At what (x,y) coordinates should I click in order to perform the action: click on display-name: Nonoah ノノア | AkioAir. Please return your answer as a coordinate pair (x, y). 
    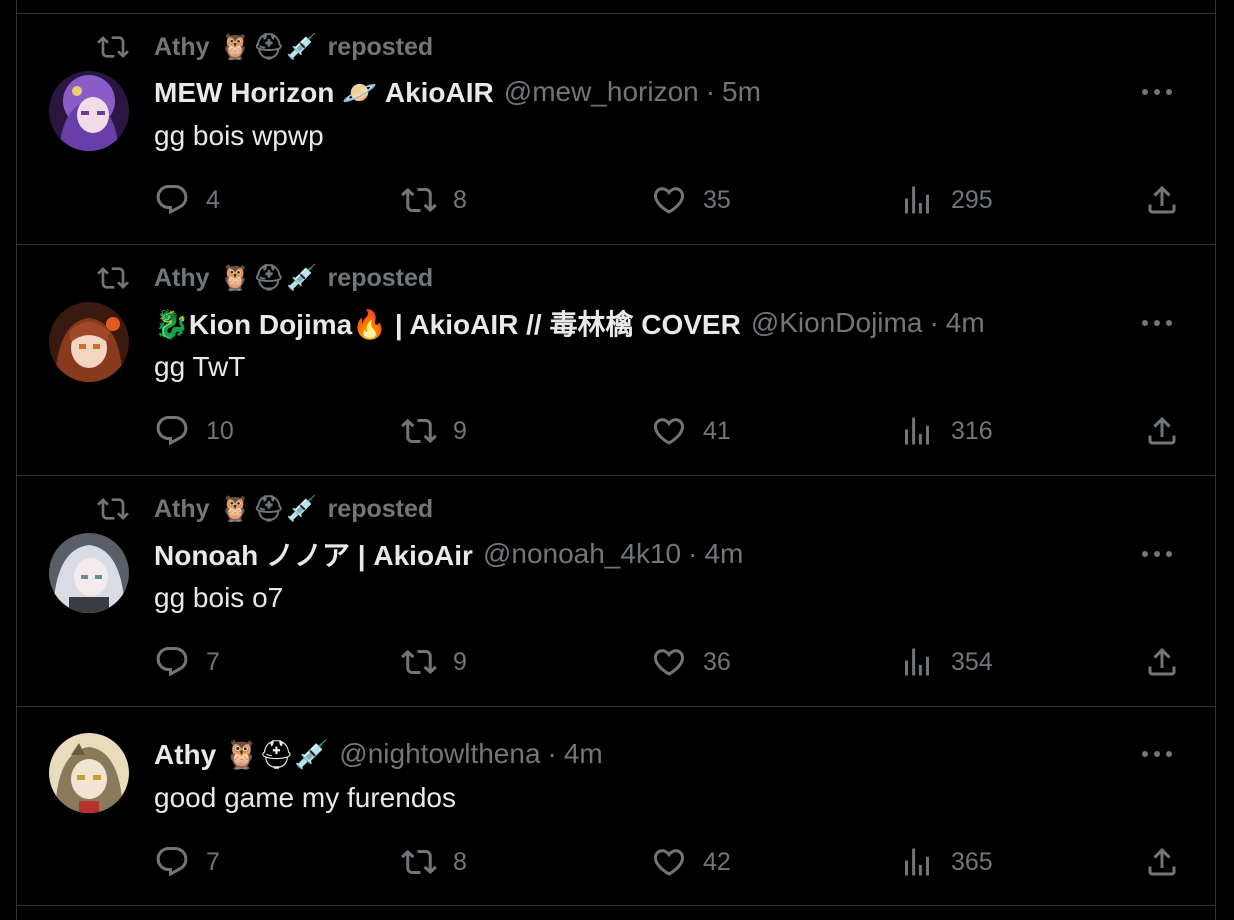
    Looking at the image, I should click on (313, 554).